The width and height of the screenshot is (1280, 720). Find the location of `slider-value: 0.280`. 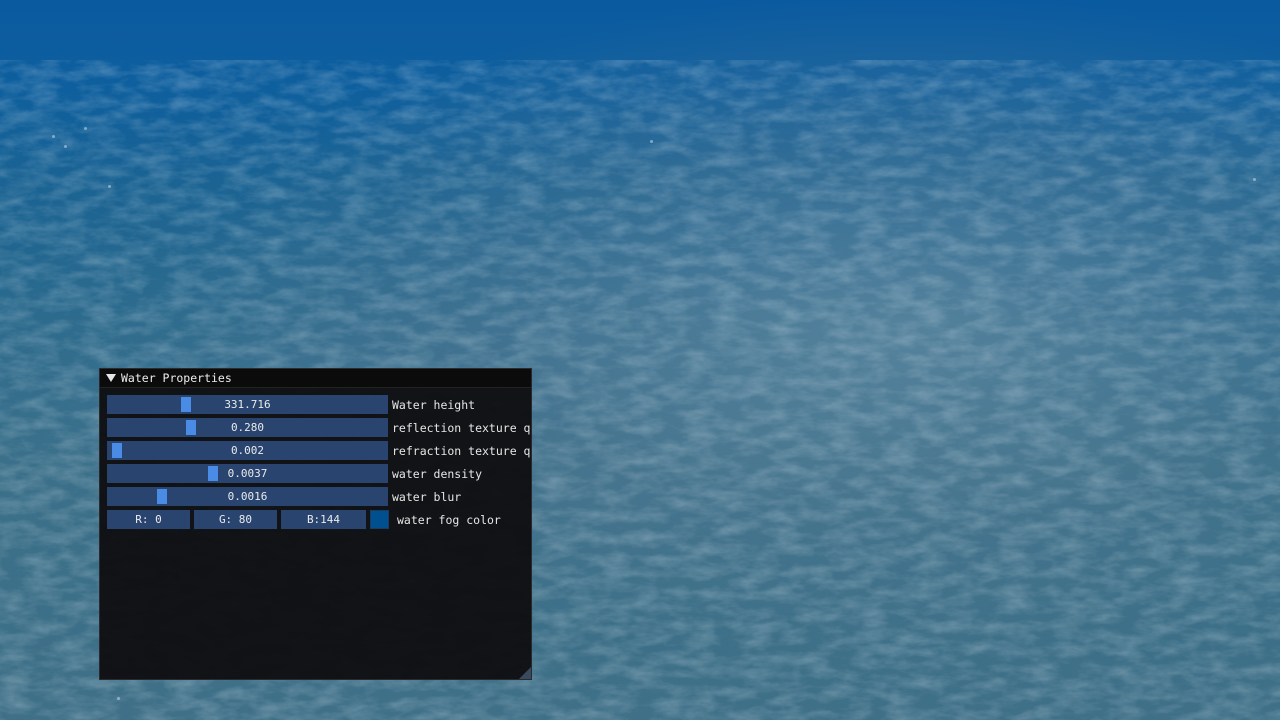

slider-value: 0.280 is located at coordinates (247, 427).